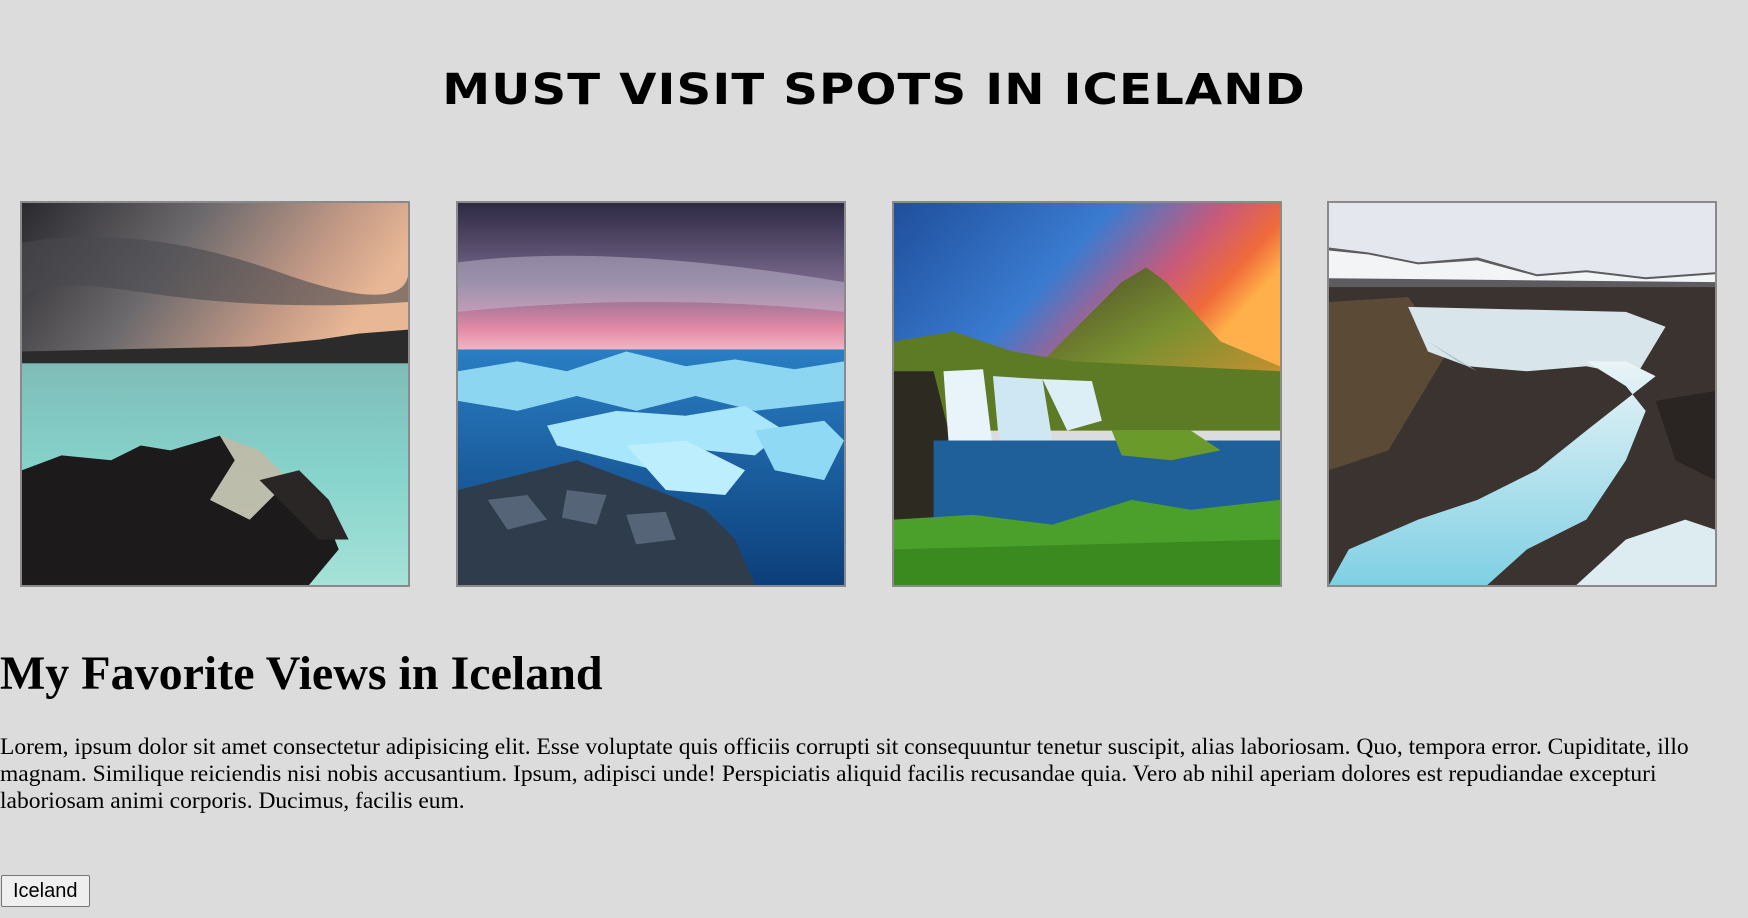  What do you see at coordinates (874, 90) in the screenshot?
I see `page-title: Must Visit Spots In Iceland` at bounding box center [874, 90].